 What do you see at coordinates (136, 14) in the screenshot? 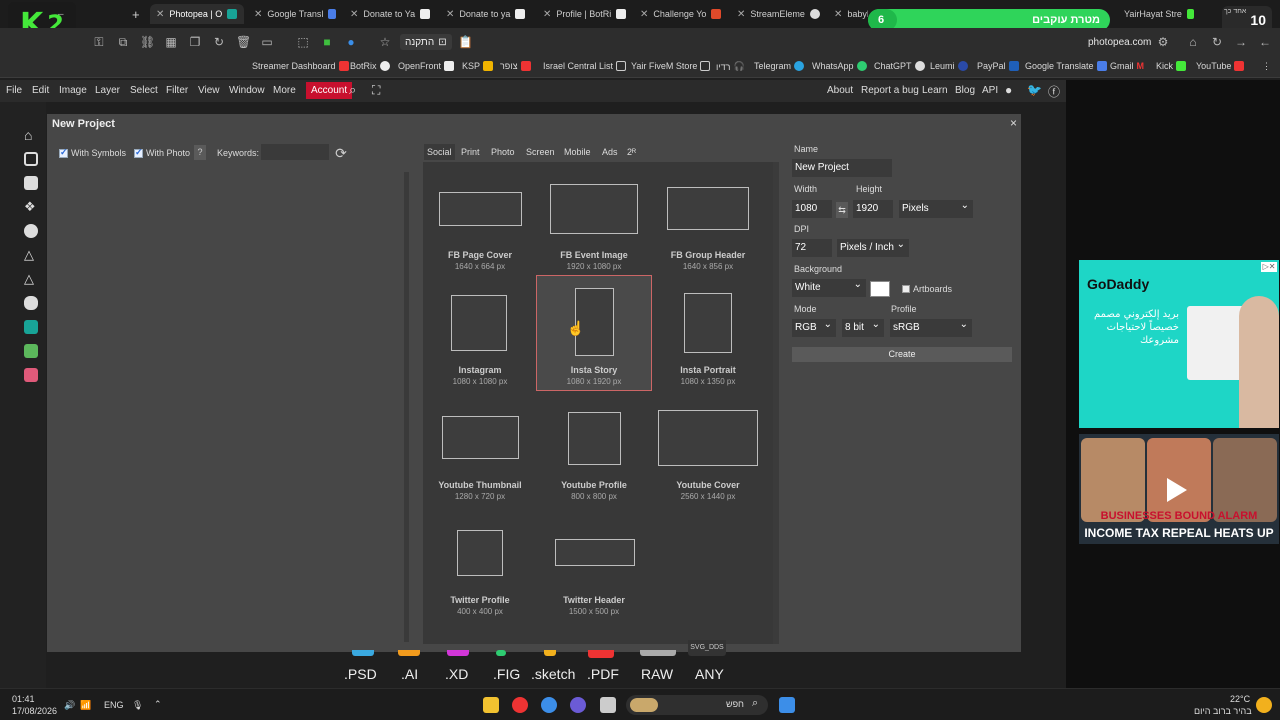
I see `new-tab-button: +` at bounding box center [136, 14].